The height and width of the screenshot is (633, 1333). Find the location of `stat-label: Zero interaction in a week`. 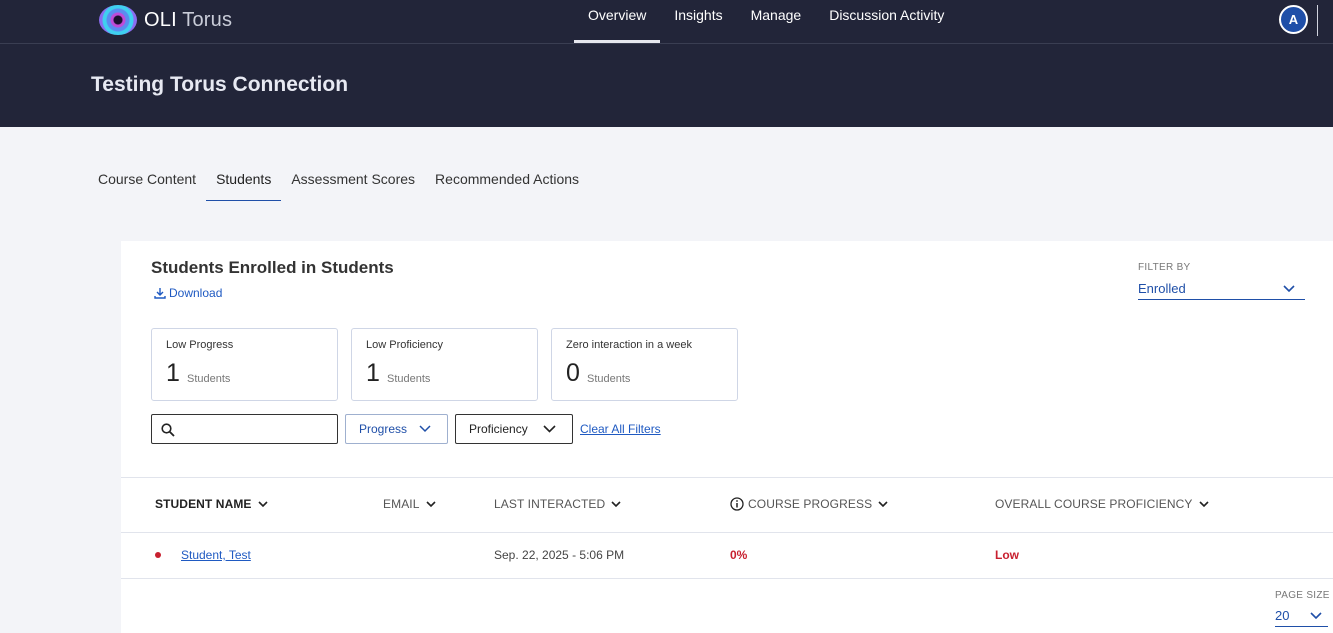

stat-label: Zero interaction in a week is located at coordinates (629, 345).